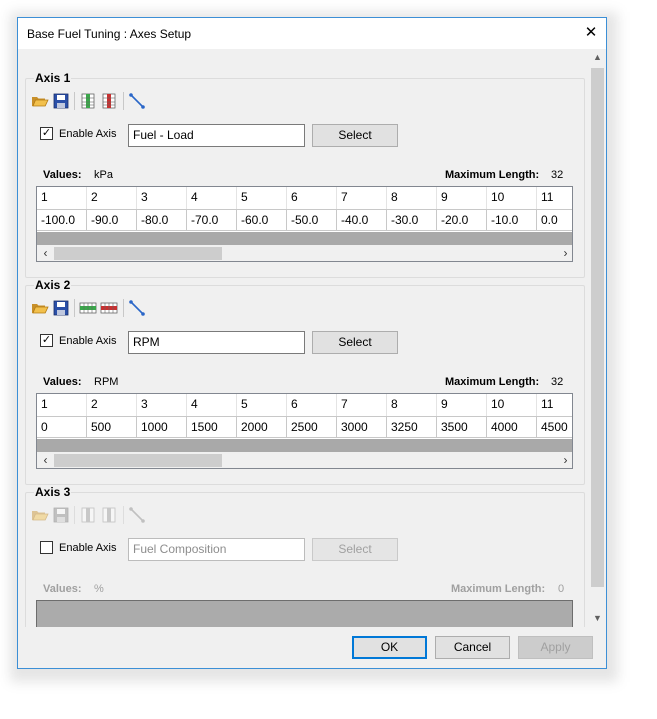  Describe the element at coordinates (46, 133) in the screenshot. I see `axis-1-enable-checkbox: ✓` at that location.